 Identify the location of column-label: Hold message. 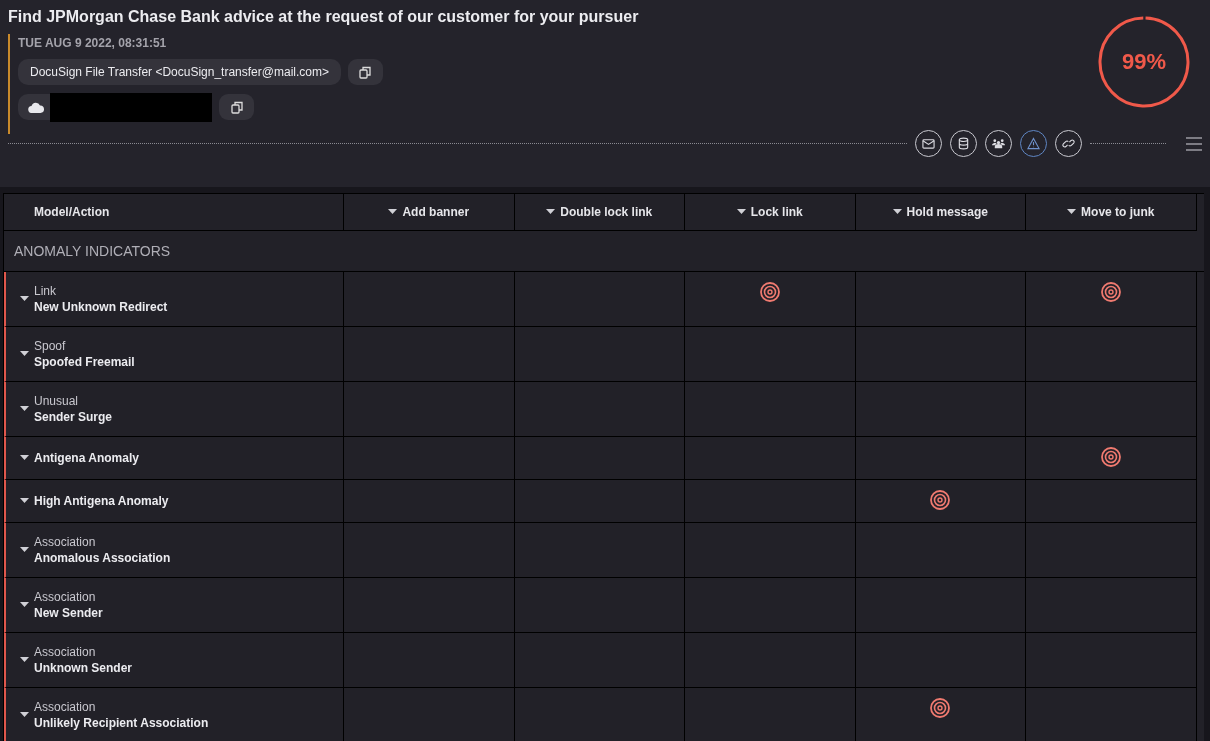
(947, 212).